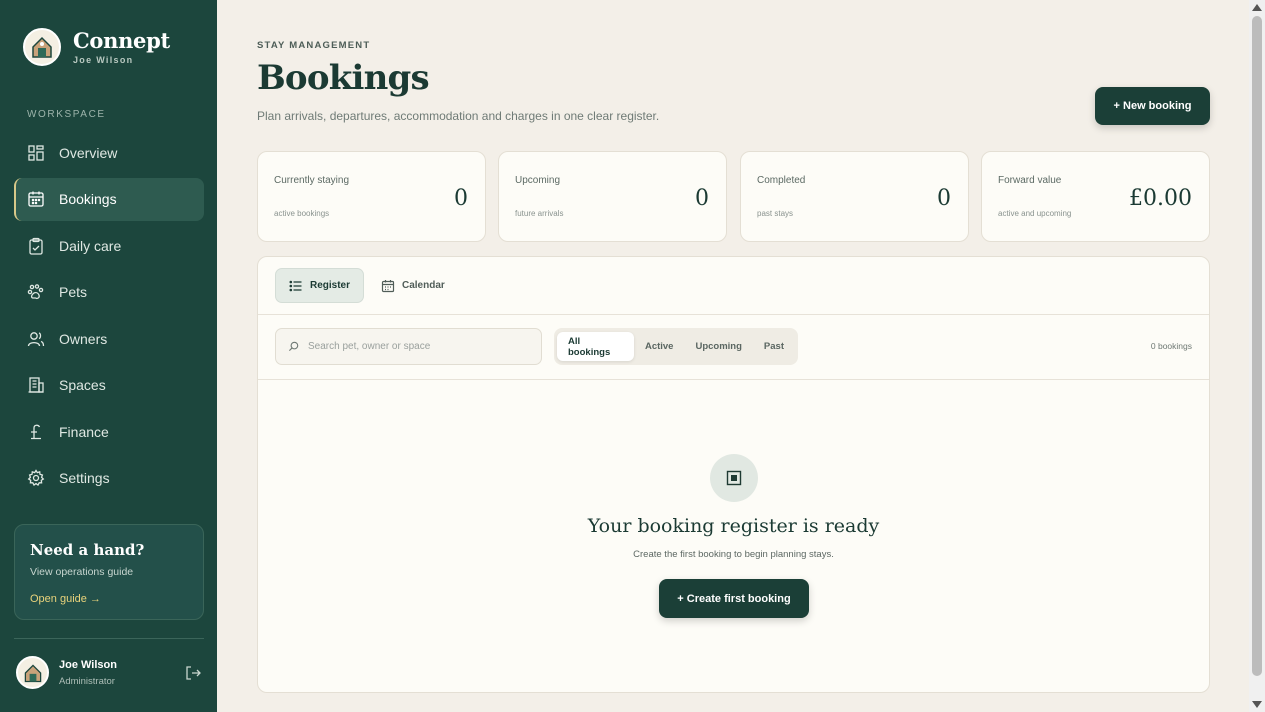 Image resolution: width=1265 pixels, height=712 pixels. What do you see at coordinates (612, 196) in the screenshot?
I see `stat-card-upcoming: Upcoming future arrivals 0` at bounding box center [612, 196].